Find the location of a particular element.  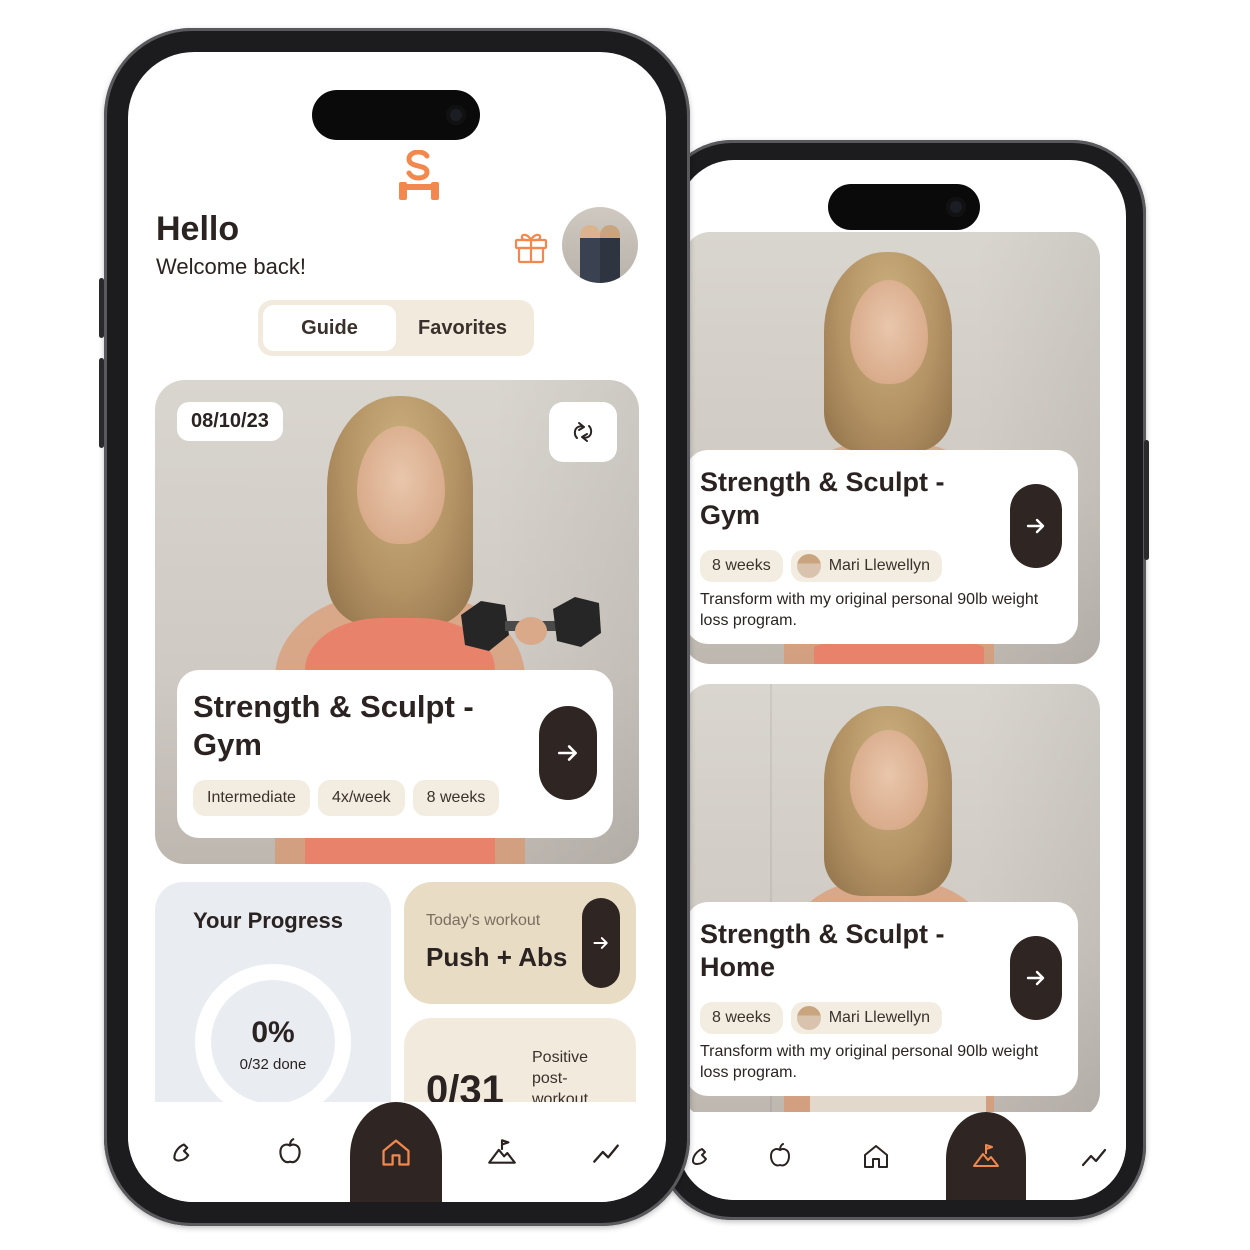

power-button is located at coordinates (1146, 500).